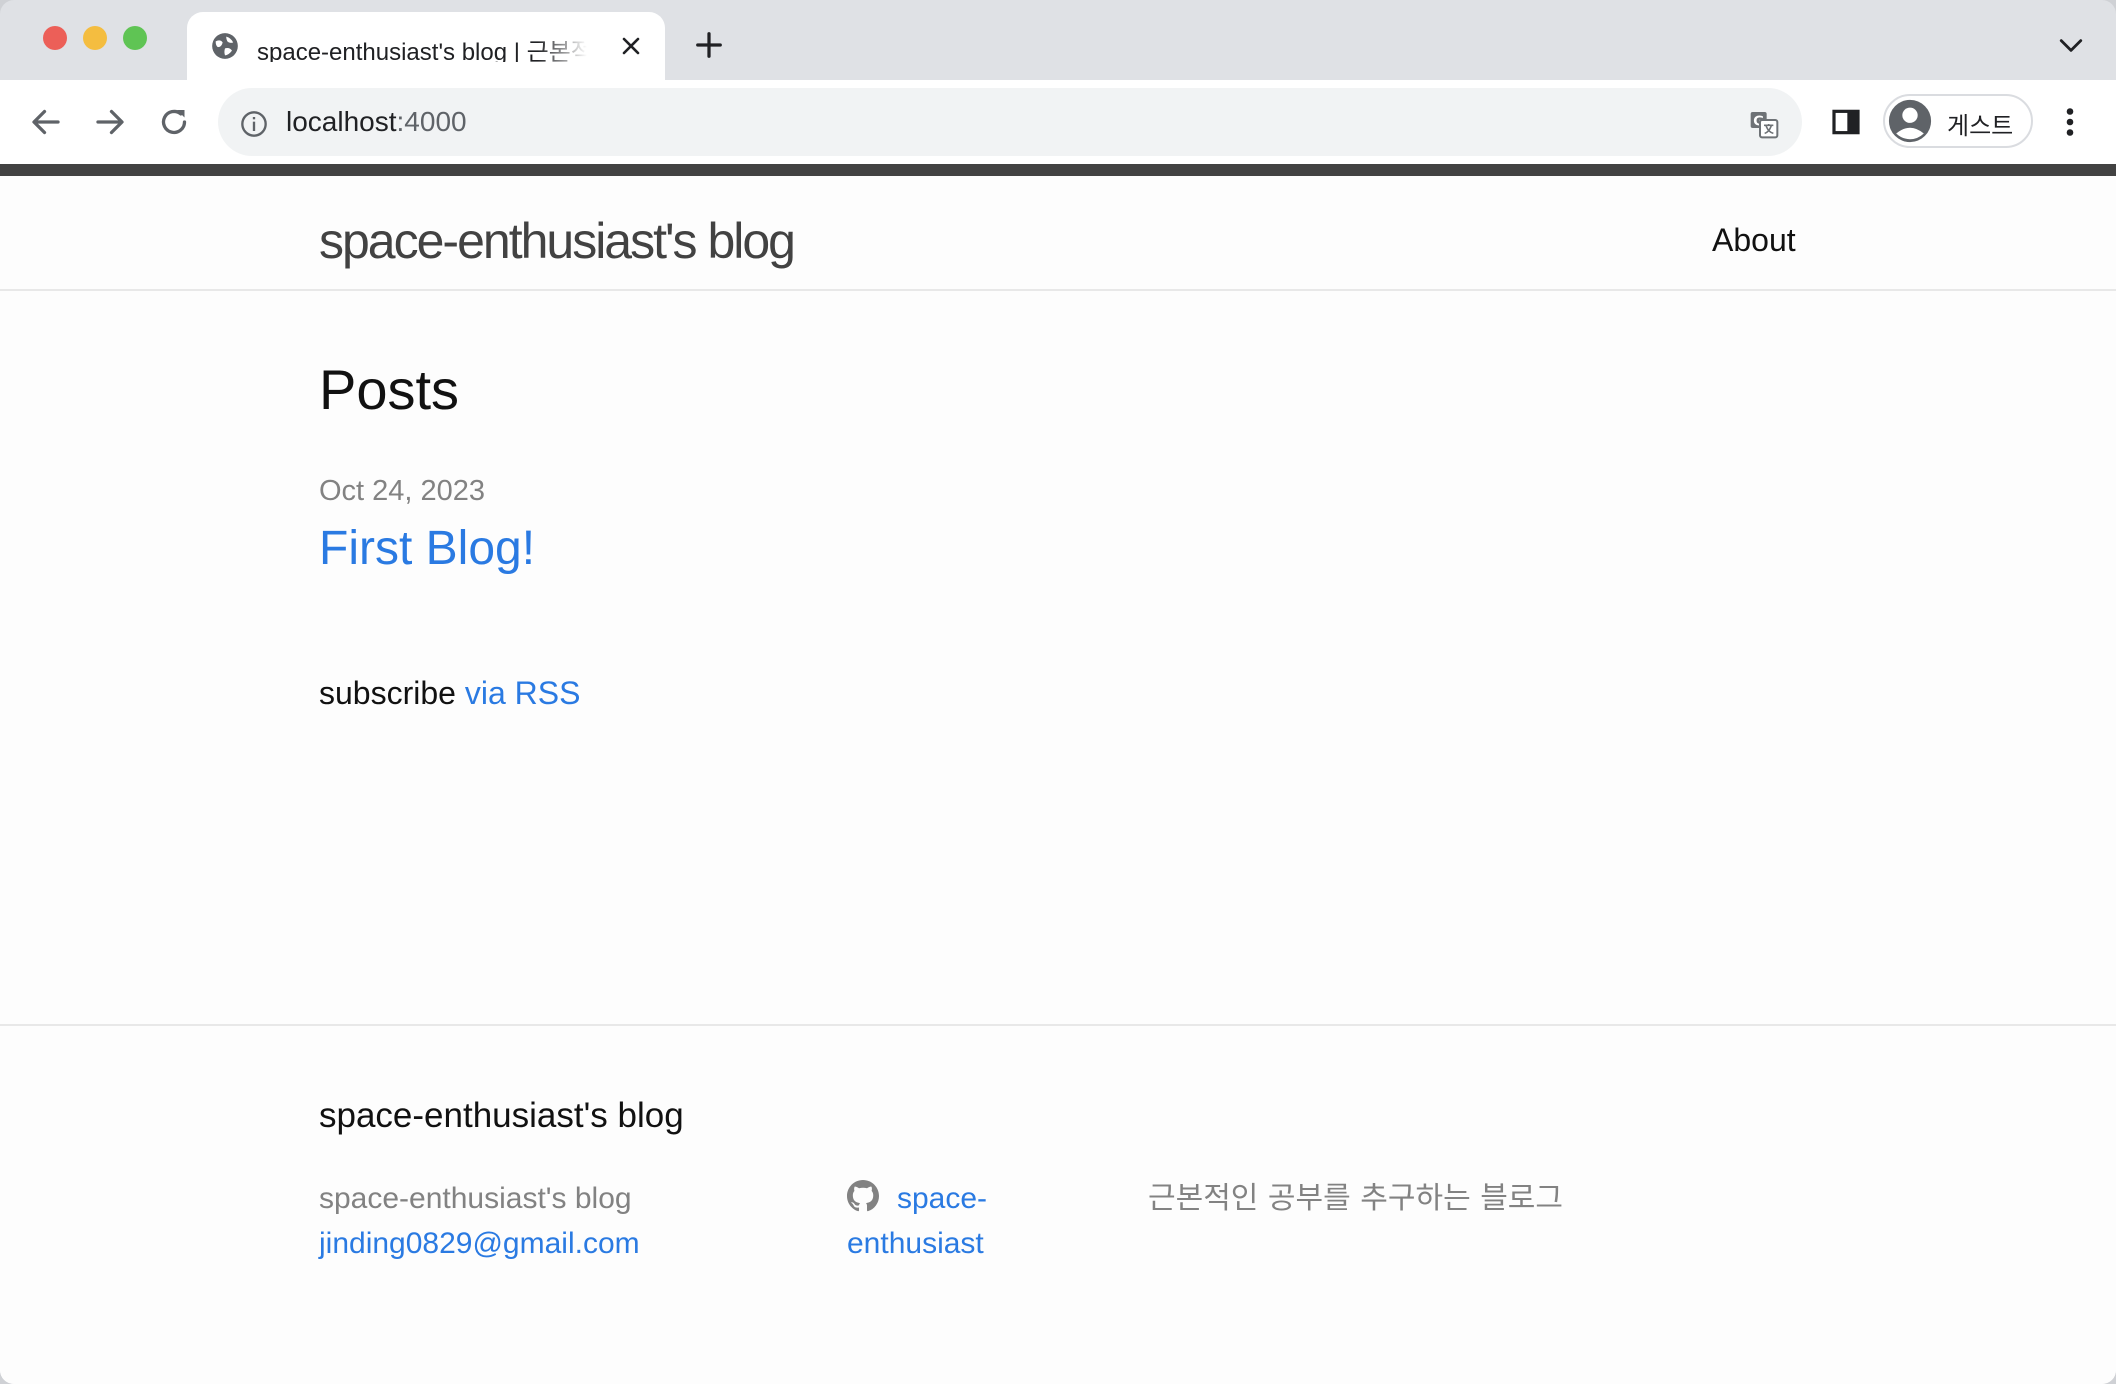 The width and height of the screenshot is (2116, 1384). Describe the element at coordinates (915, 1243) in the screenshot. I see `github-link-line2: enthusiast` at that location.